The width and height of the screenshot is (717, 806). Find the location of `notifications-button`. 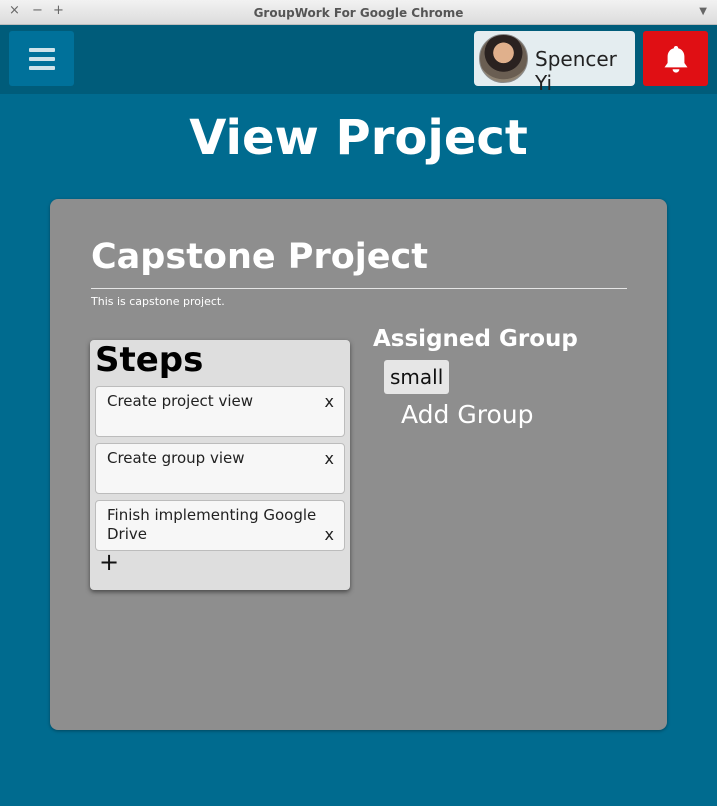

notifications-button is located at coordinates (675, 58).